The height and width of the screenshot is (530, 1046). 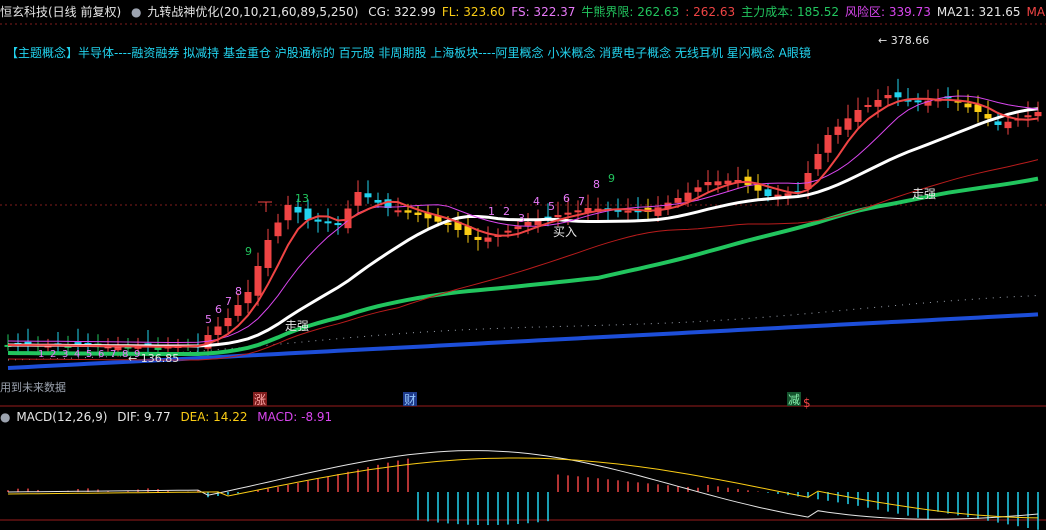 What do you see at coordinates (153, 358) in the screenshot?
I see `low-price-label: ← 136.85` at bounding box center [153, 358].